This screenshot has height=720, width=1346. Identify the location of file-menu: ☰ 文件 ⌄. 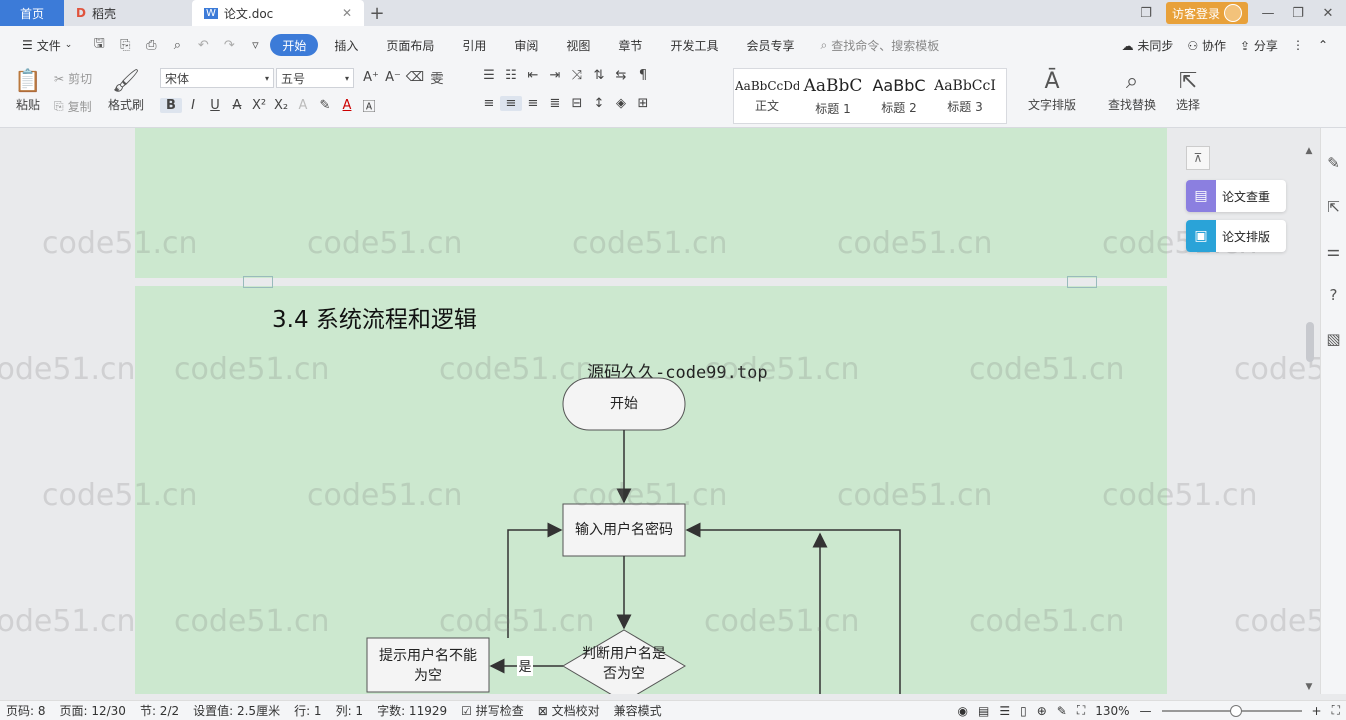
(47, 45).